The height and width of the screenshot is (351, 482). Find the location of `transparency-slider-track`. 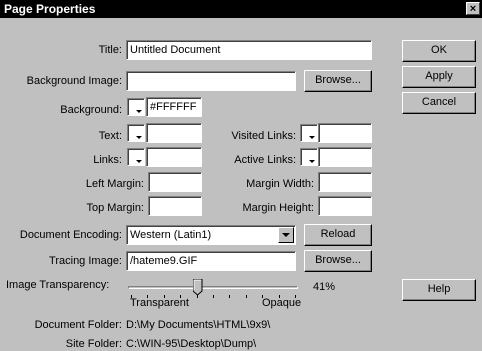

transparency-slider-track is located at coordinates (213, 287).